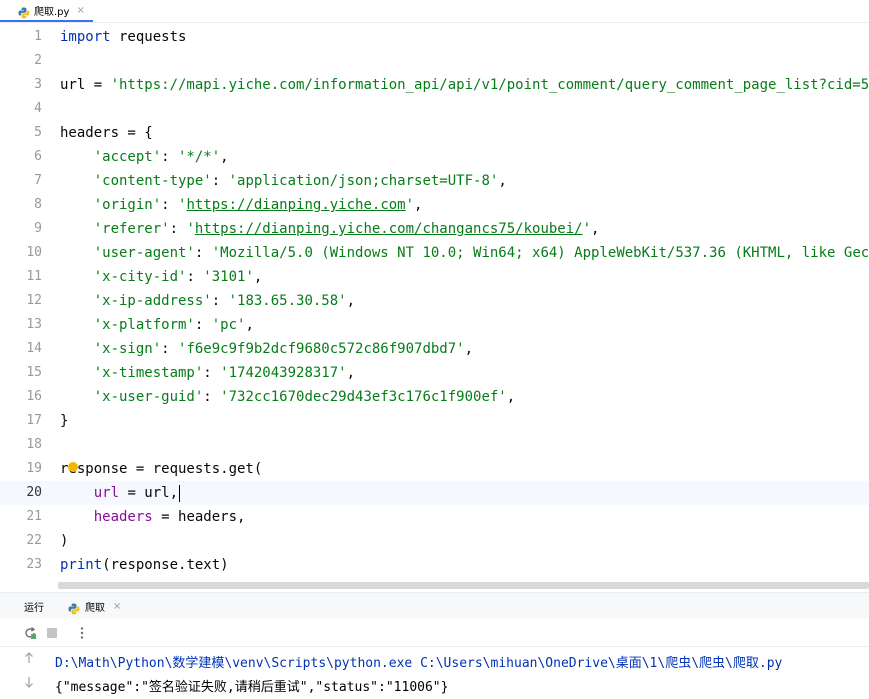 The width and height of the screenshot is (869, 699). I want to click on code-text: url = url,, so click(120, 493).